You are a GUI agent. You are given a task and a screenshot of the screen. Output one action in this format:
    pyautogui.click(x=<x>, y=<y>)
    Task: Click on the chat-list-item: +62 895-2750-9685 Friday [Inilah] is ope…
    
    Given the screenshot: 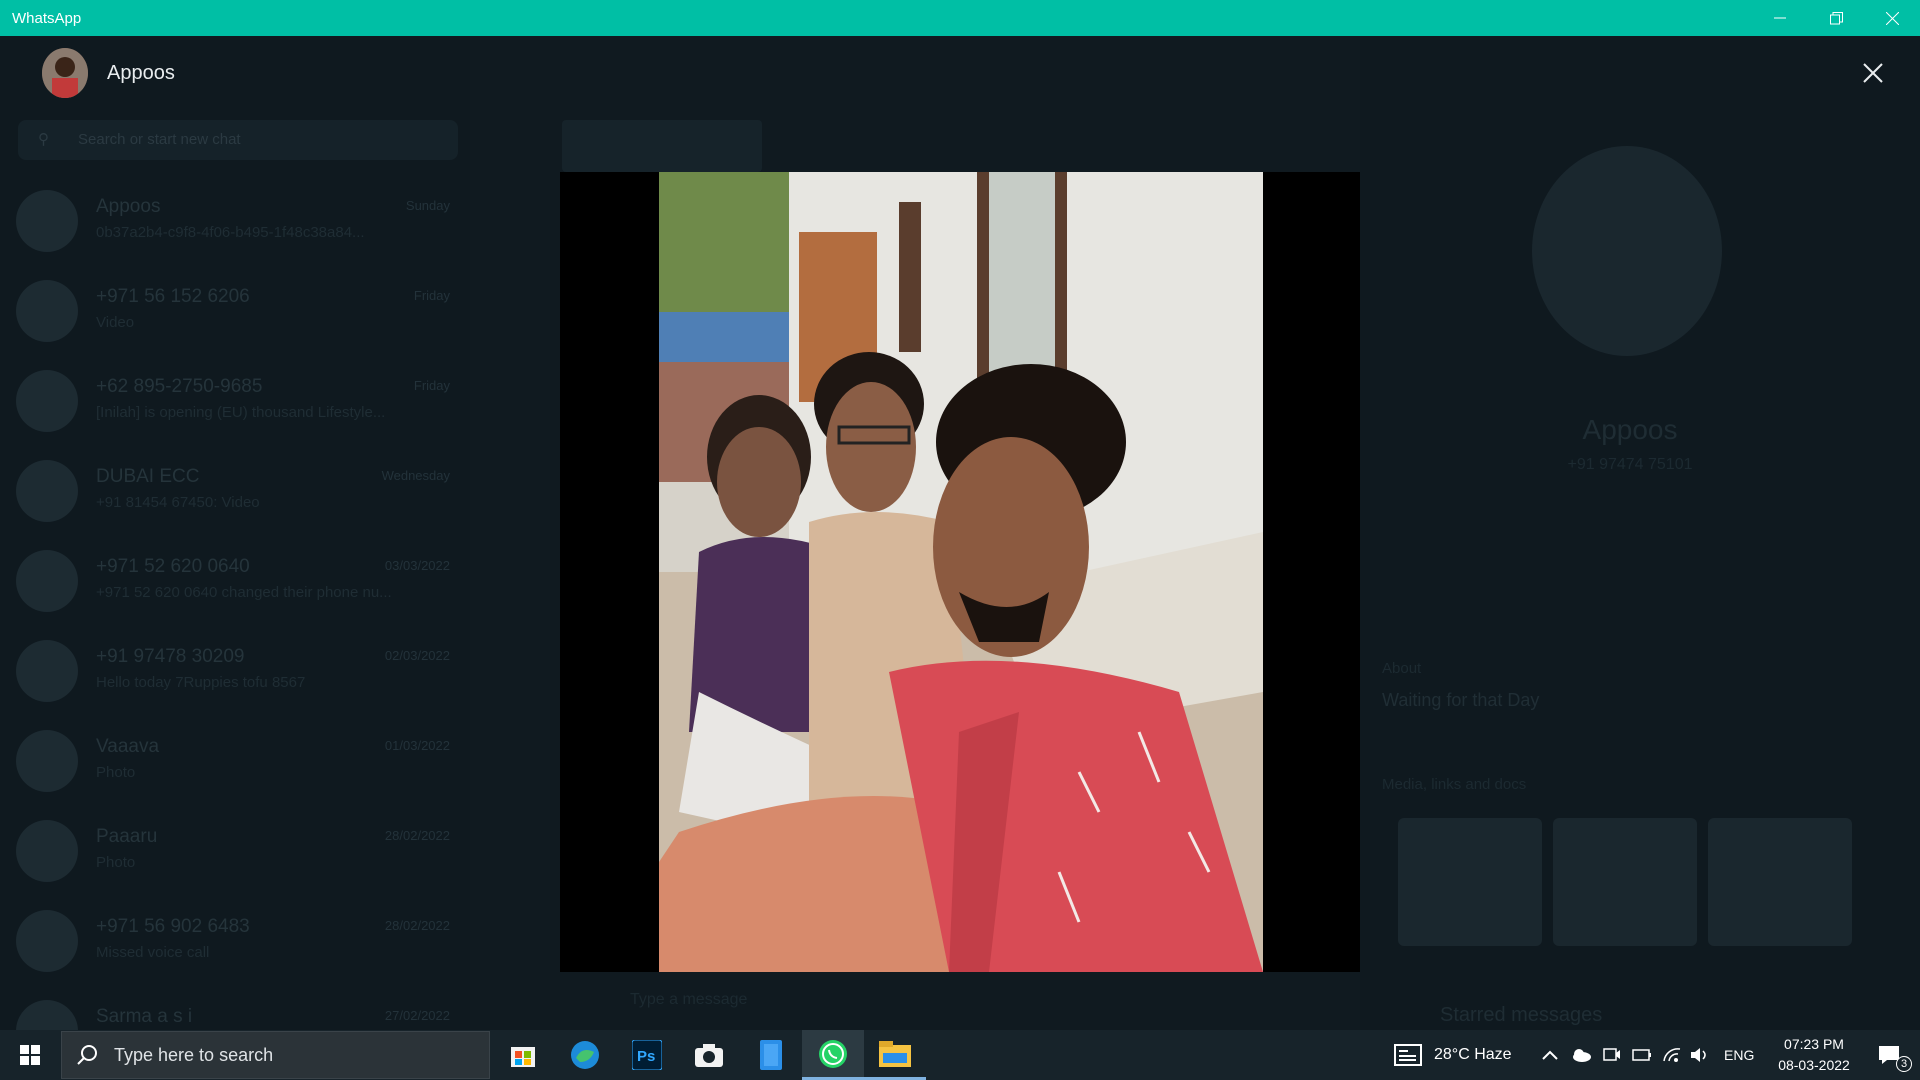 What is the action you would take?
    pyautogui.click(x=235, y=403)
    